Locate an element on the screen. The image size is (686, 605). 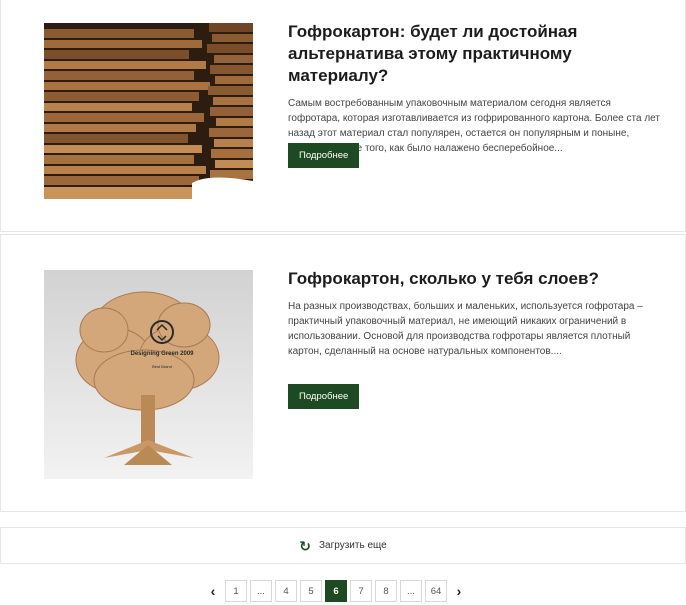
load-more-label: Загрузить еще is located at coordinates (353, 545).